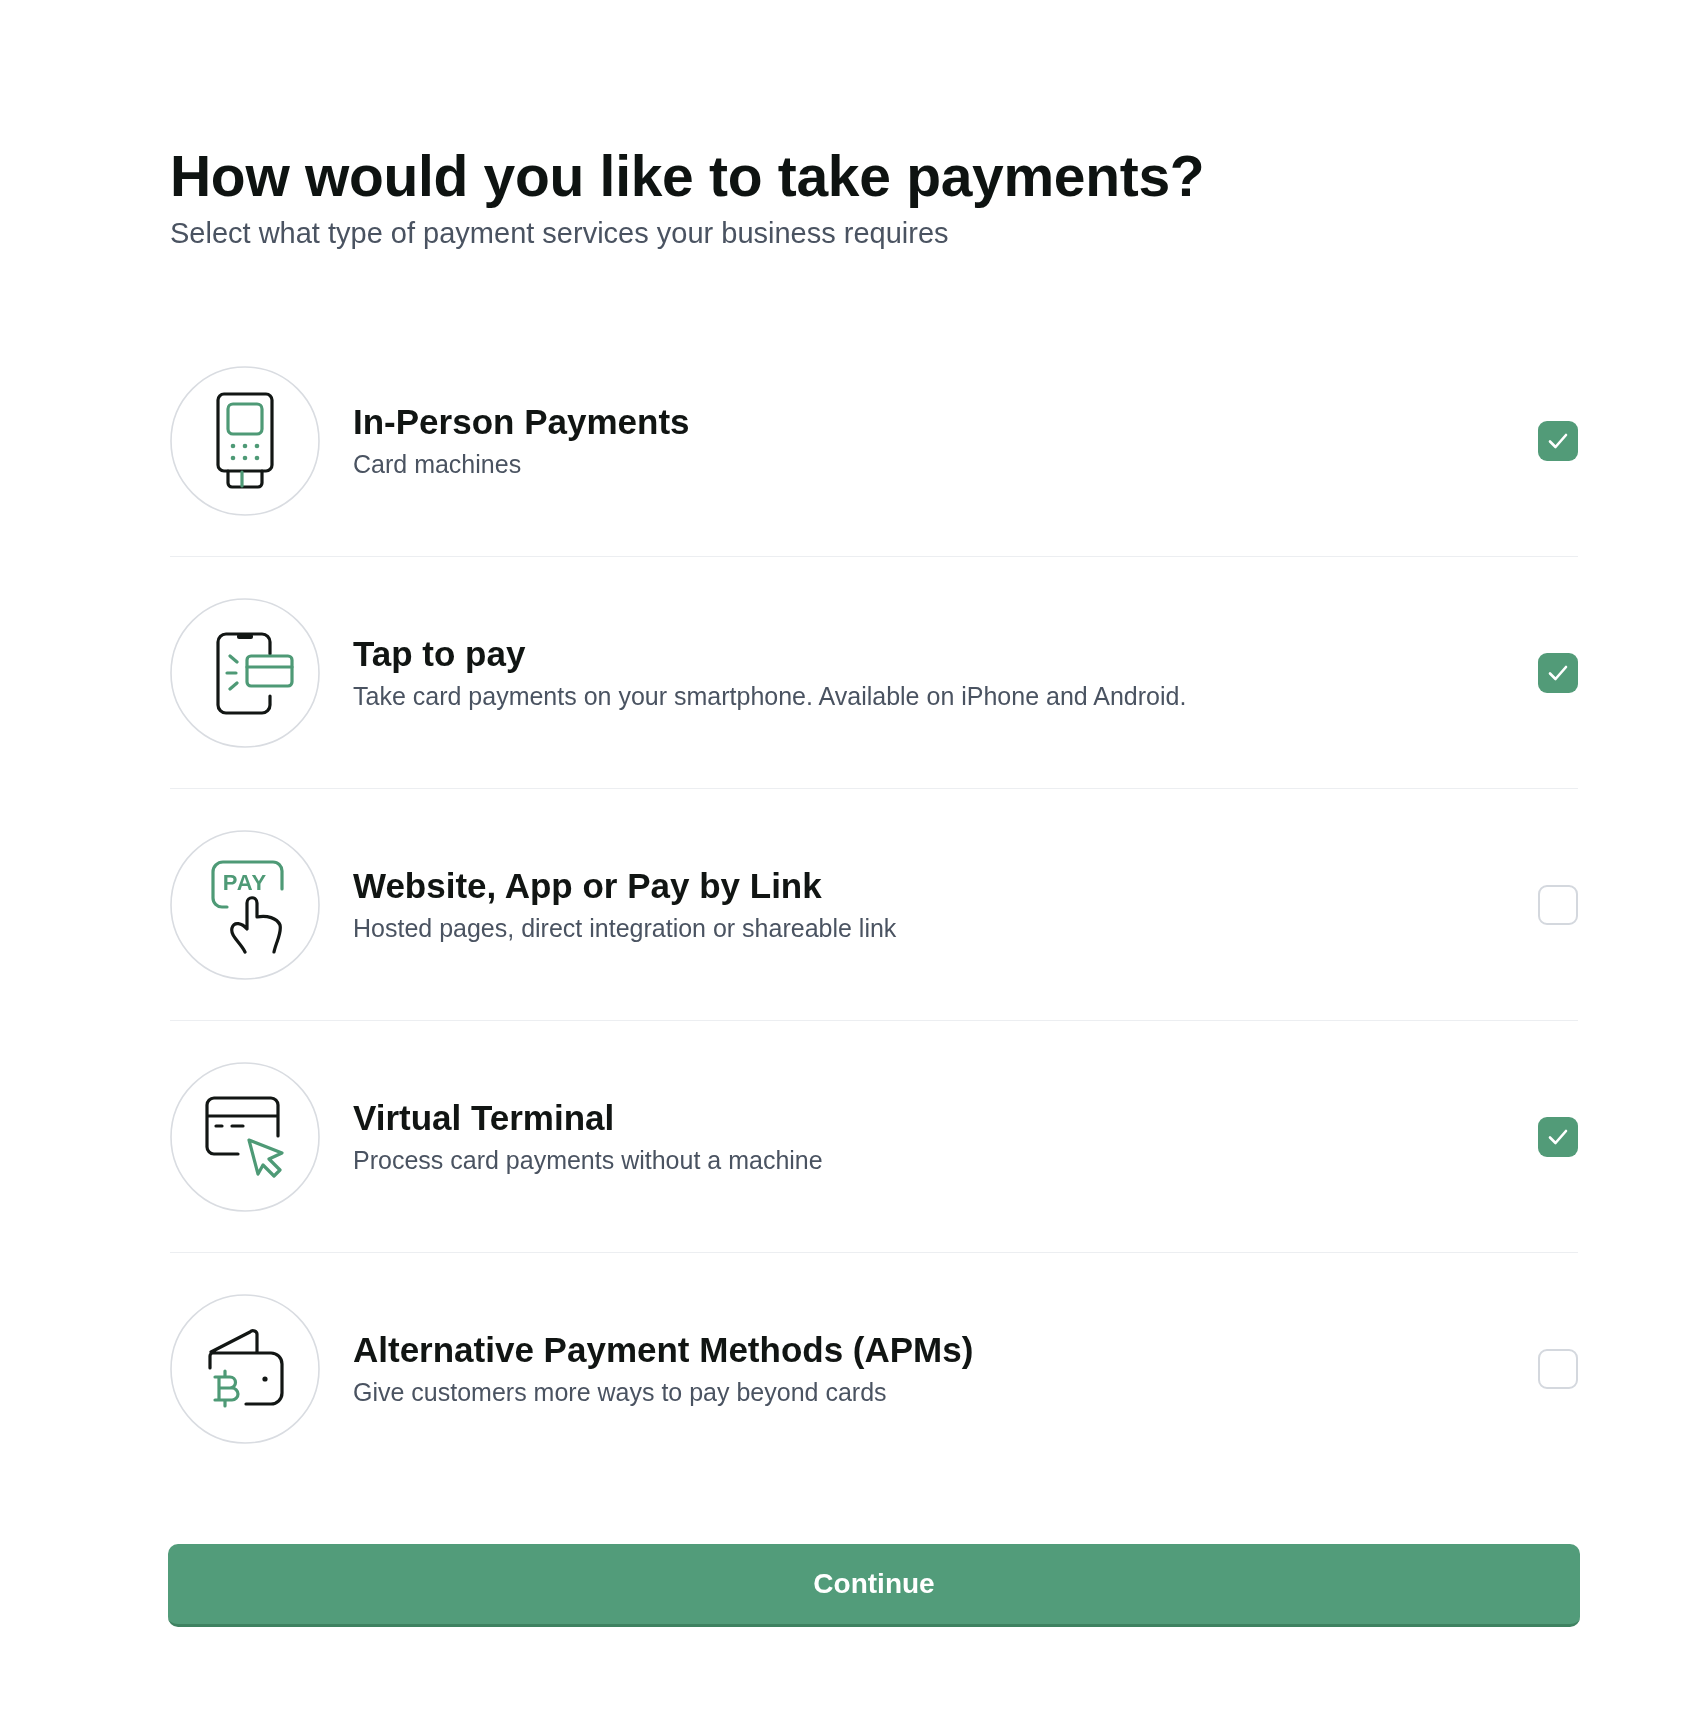  What do you see at coordinates (245, 673) in the screenshot?
I see `phone-card-icon` at bounding box center [245, 673].